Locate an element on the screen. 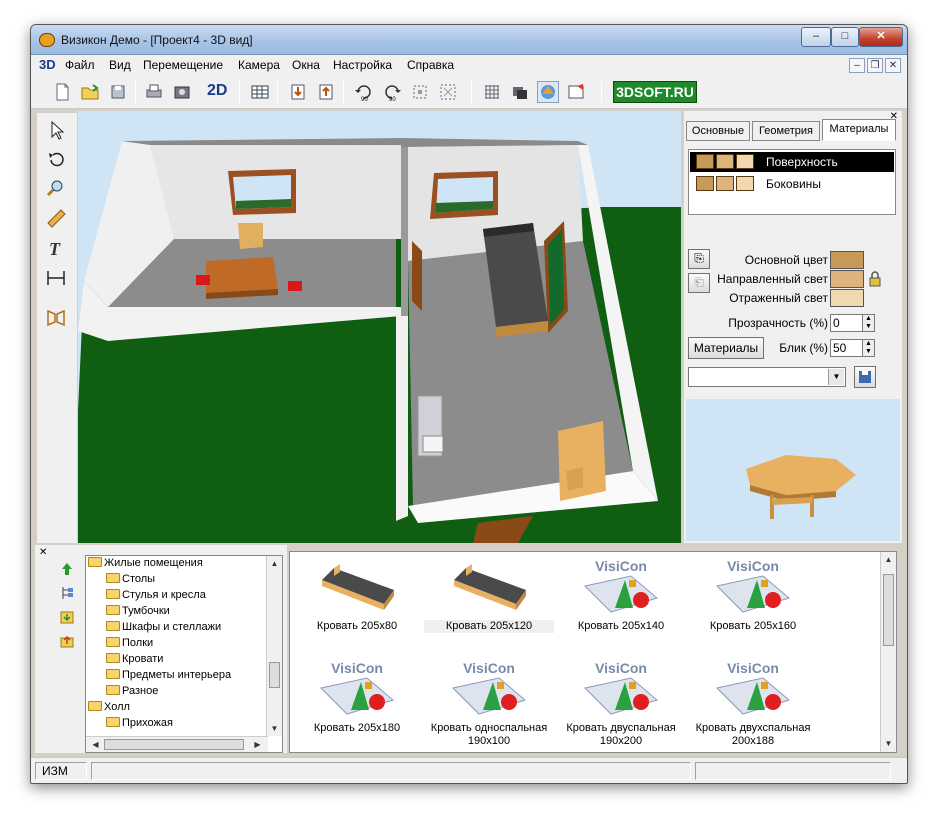  toolbar-separator is located at coordinates (471, 92).